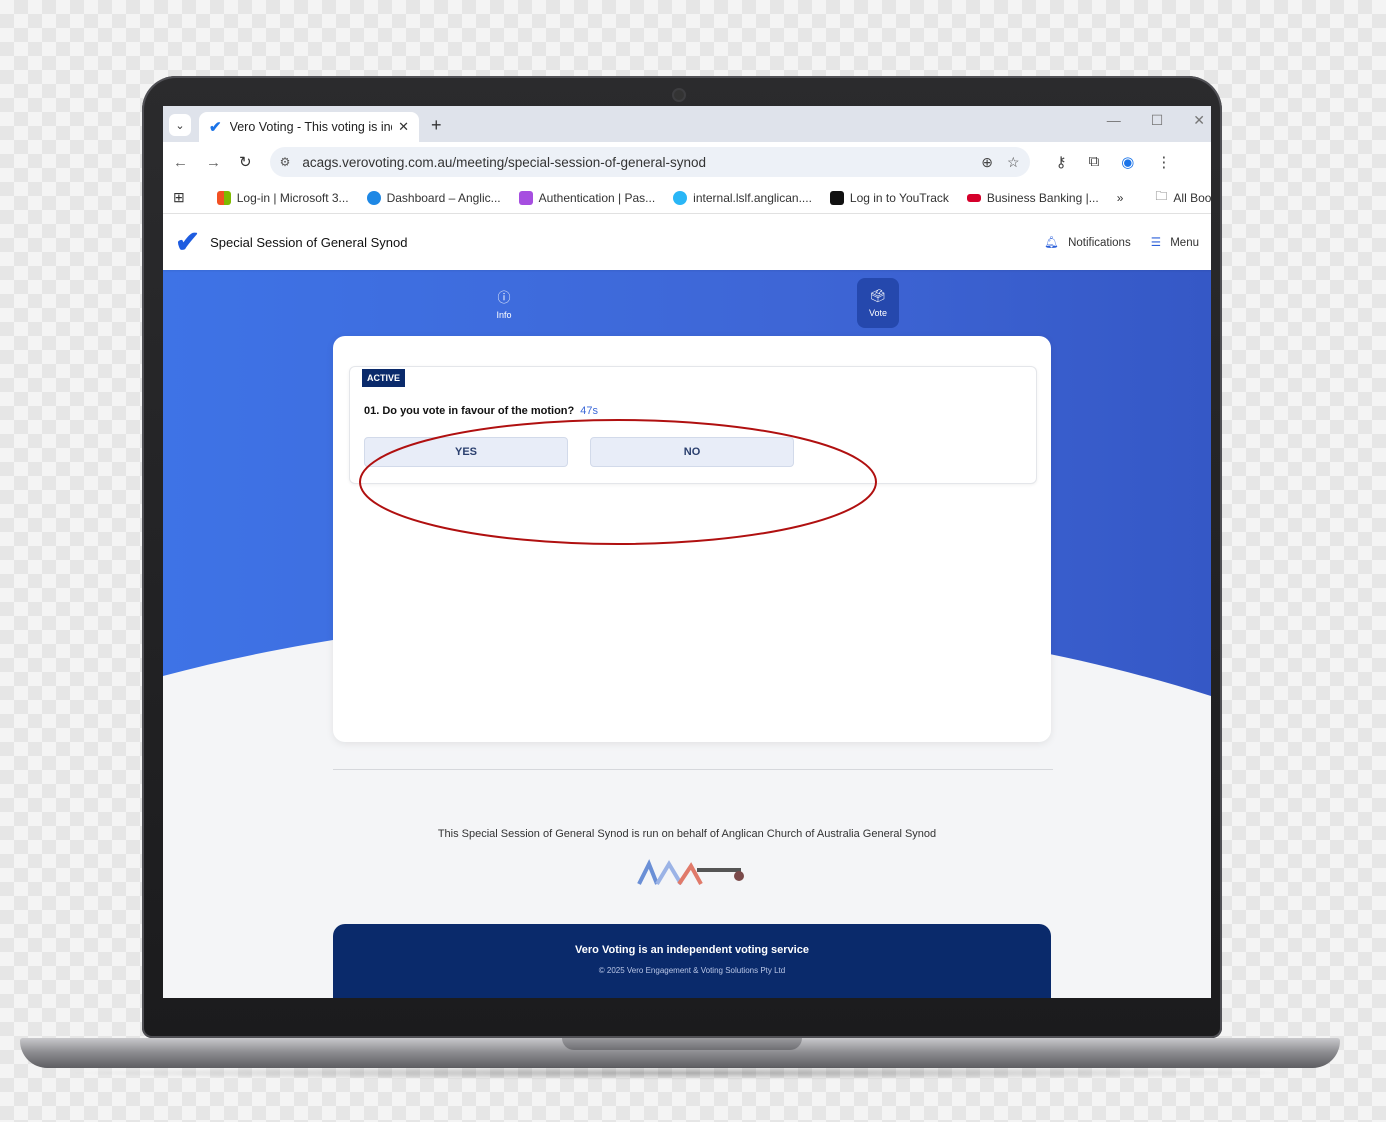  Describe the element at coordinates (1127, 162) in the screenshot. I see `profile-icon: ◉` at that location.